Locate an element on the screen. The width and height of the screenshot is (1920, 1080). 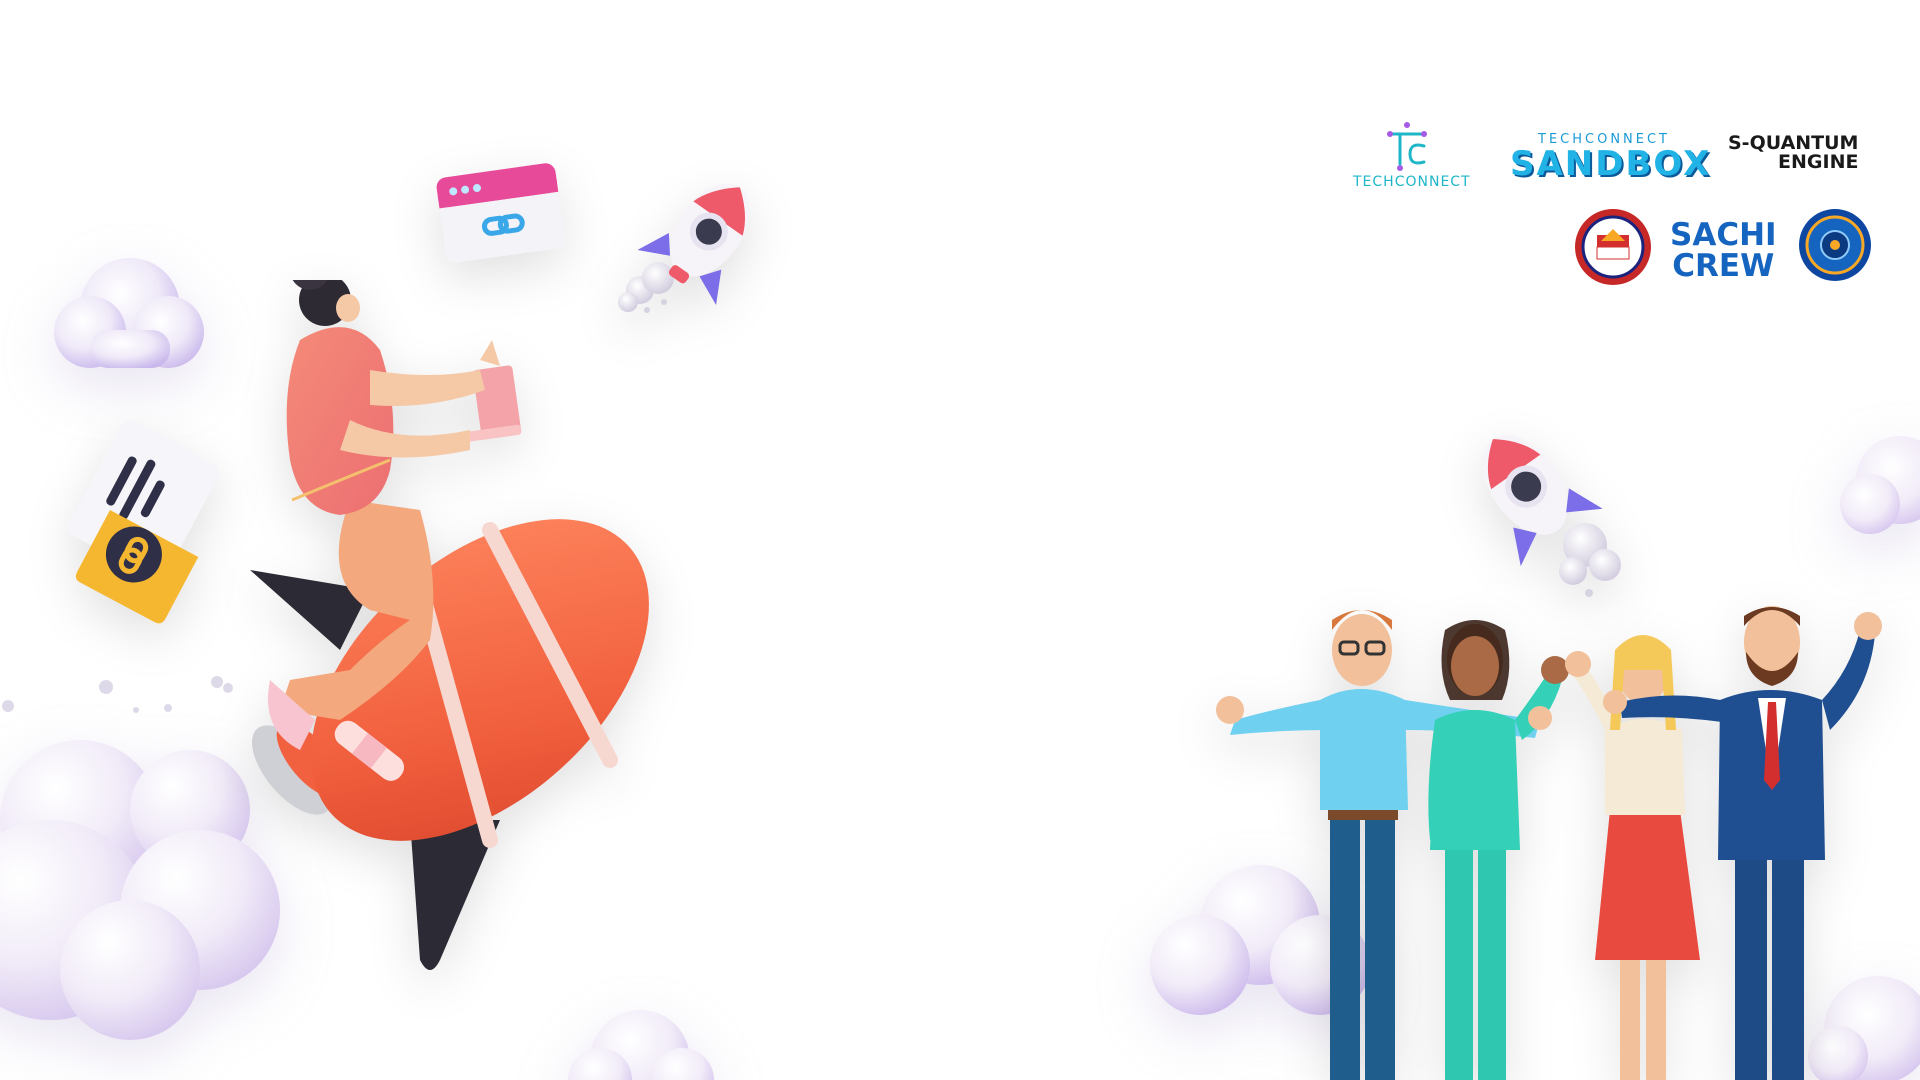
link-window-icon is located at coordinates (500, 213).